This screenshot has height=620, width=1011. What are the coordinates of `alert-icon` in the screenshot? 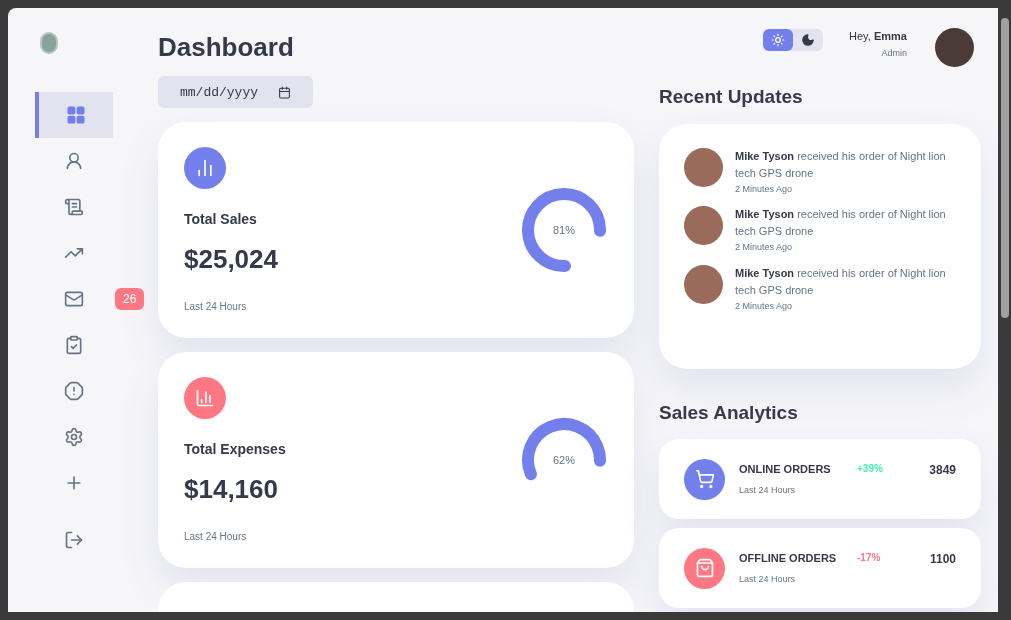 It's located at (74, 391).